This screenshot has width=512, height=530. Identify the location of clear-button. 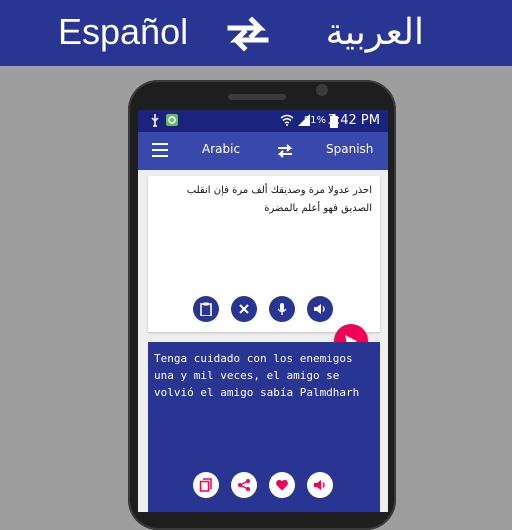
(244, 309).